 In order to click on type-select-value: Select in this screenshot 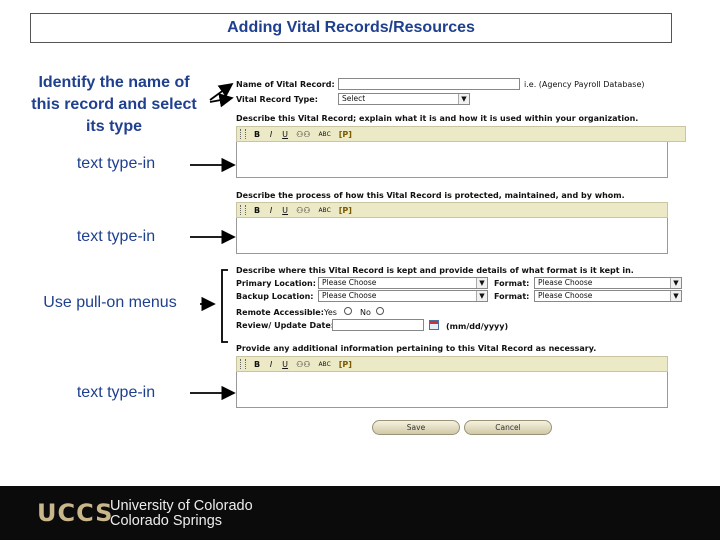, I will do `click(354, 98)`.